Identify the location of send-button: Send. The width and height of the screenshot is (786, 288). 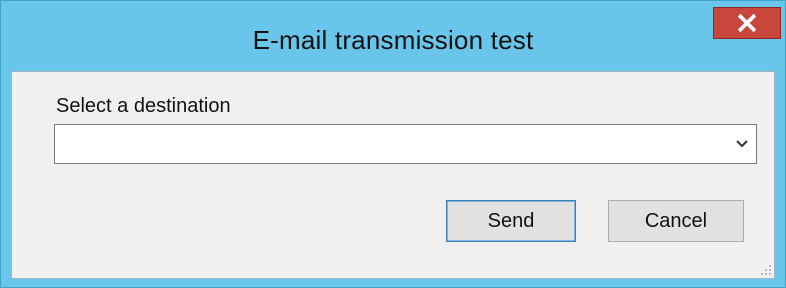
(511, 221).